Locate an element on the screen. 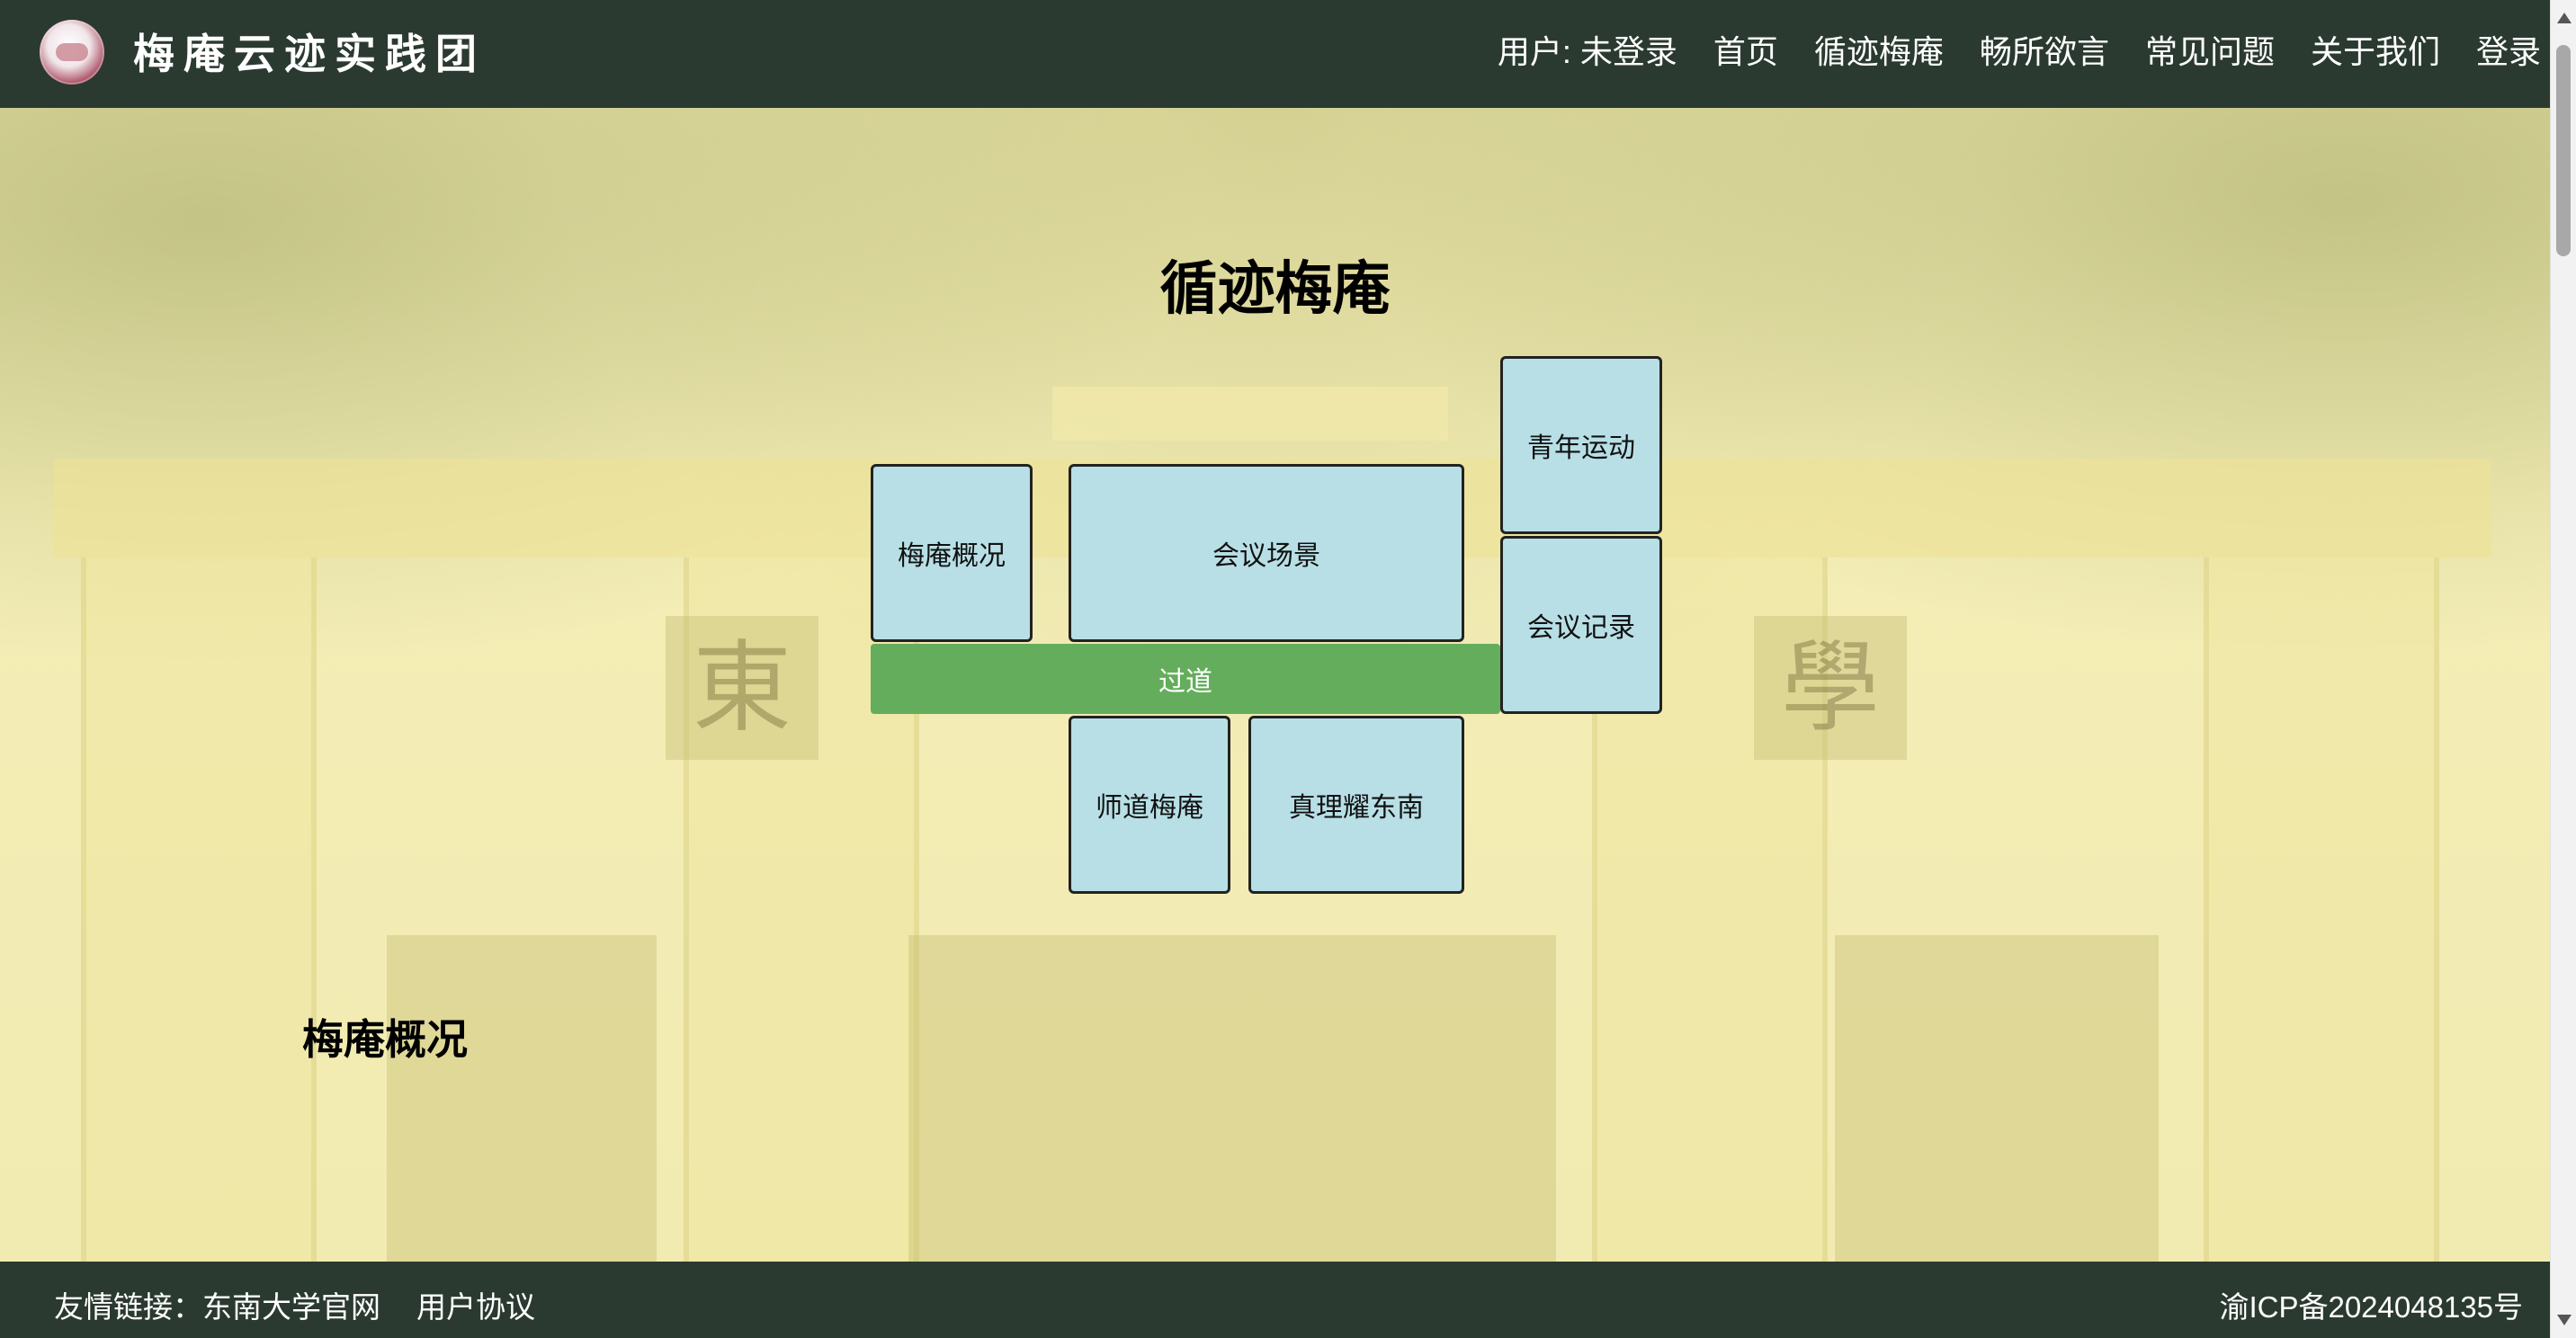 The height and width of the screenshot is (1338, 2576). section-heading: 梅庵概况 is located at coordinates (385, 1040).